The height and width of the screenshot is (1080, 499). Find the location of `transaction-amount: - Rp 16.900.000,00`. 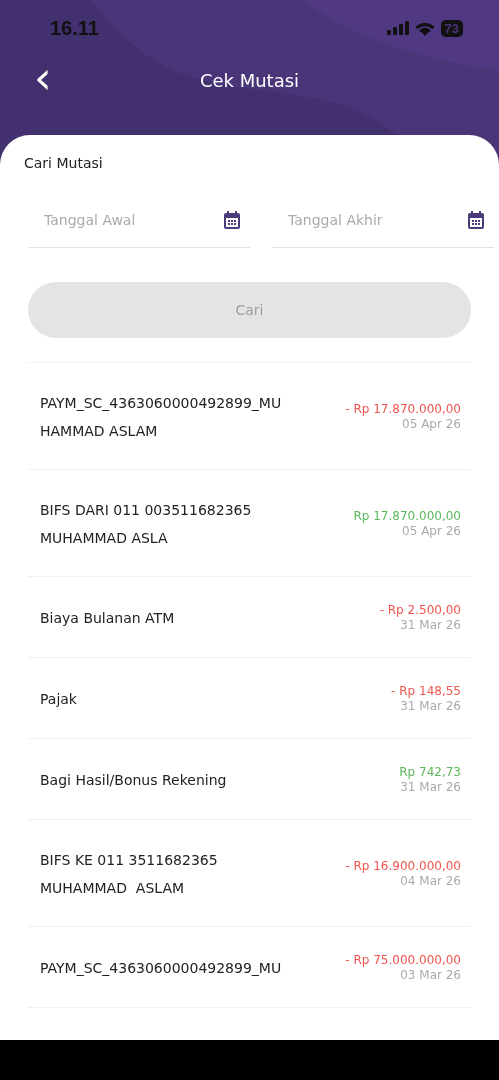

transaction-amount: - Rp 16.900.000,00 is located at coordinates (403, 866).